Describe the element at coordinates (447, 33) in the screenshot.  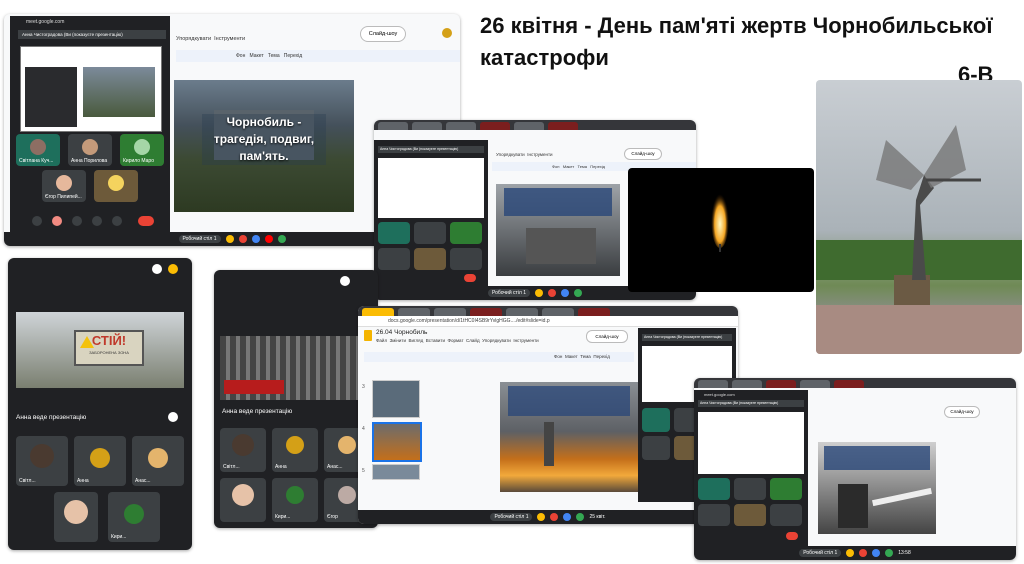
I see `account-avatar` at that location.